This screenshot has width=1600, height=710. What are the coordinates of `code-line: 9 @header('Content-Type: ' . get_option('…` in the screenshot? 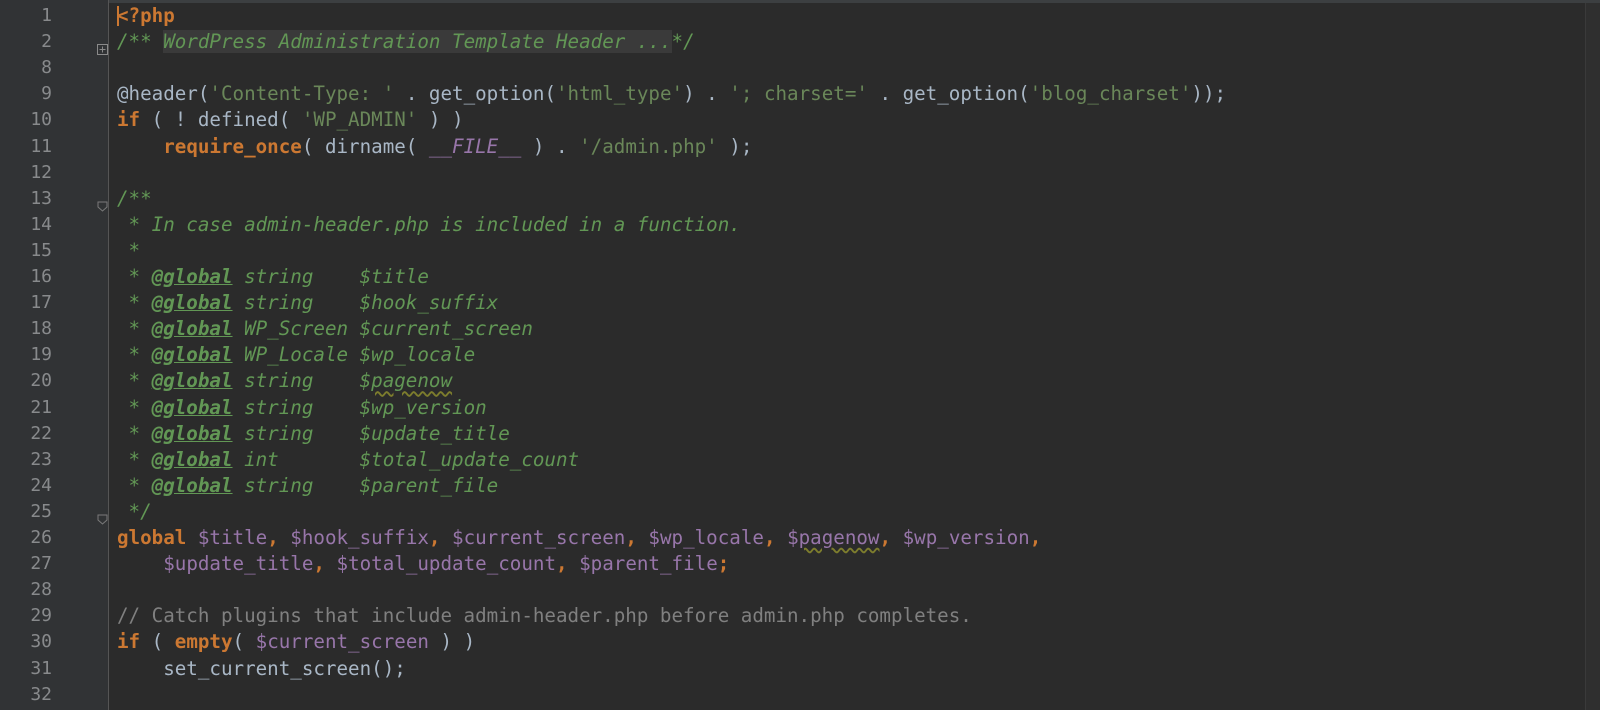 It's located at (793, 94).